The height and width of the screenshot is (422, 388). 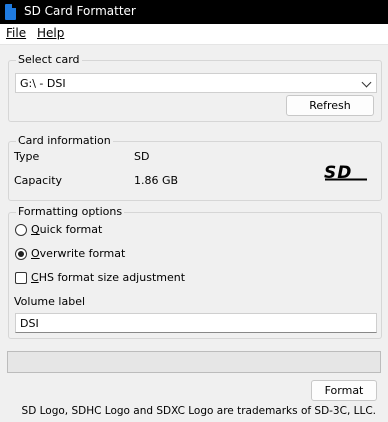 I want to click on volume-label-caption: Volume label, so click(x=50, y=301).